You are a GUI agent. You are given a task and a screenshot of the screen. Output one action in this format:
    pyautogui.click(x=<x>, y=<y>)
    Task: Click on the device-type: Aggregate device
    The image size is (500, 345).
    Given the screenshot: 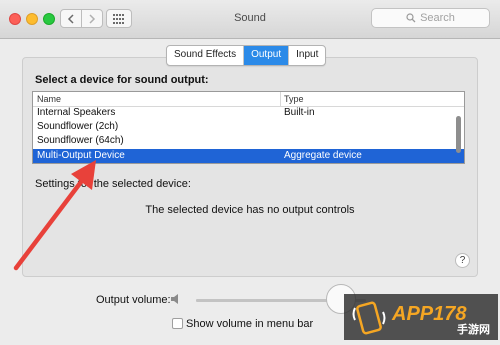 What is the action you would take?
    pyautogui.click(x=323, y=155)
    